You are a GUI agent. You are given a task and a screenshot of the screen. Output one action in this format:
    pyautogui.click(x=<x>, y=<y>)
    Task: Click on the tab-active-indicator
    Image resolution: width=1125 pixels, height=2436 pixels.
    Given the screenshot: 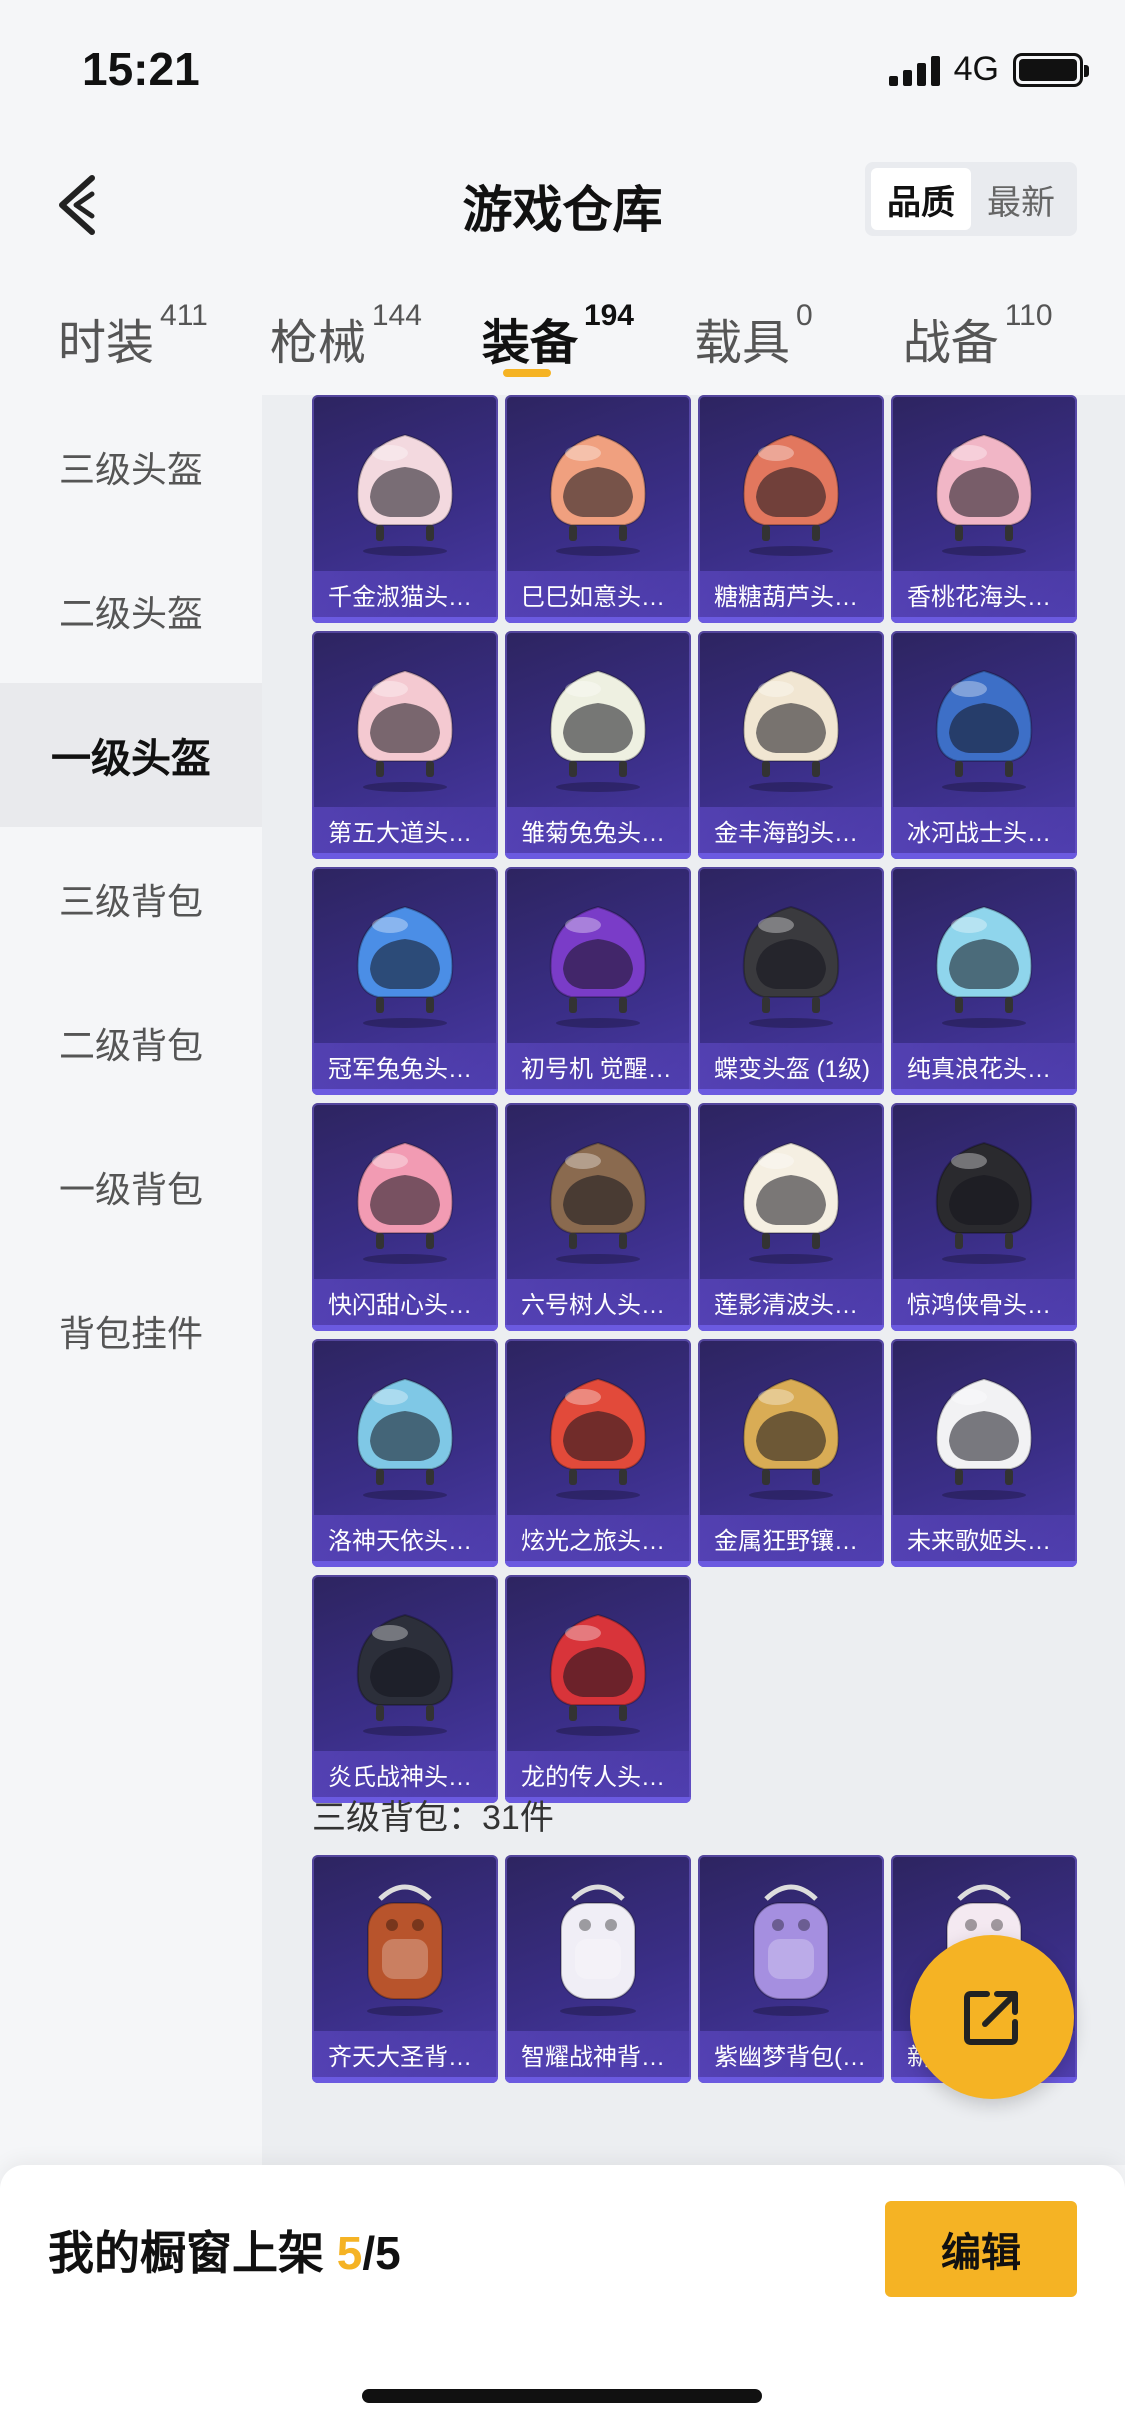 What is the action you would take?
    pyautogui.click(x=526, y=373)
    